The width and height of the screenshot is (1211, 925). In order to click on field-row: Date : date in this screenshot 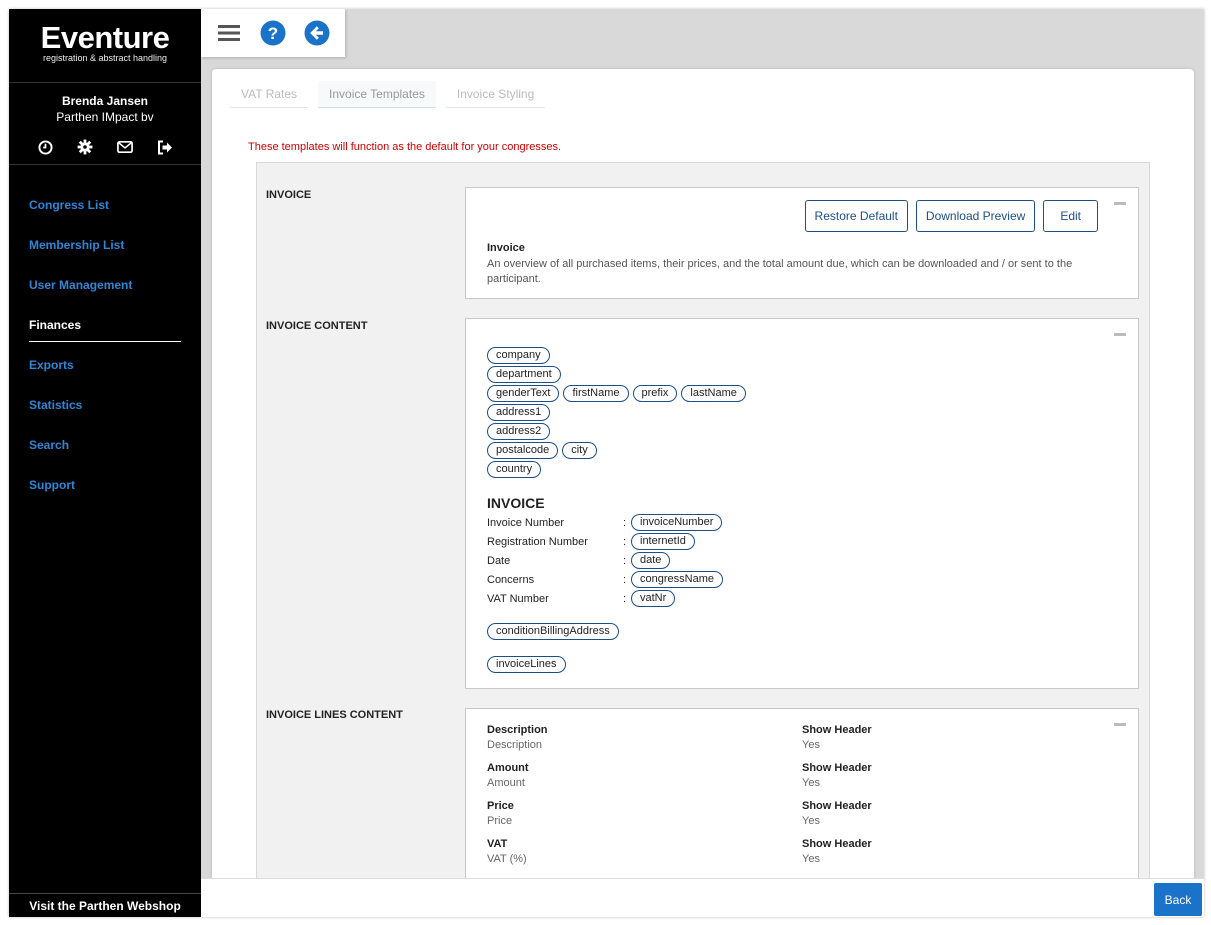, I will do `click(605, 560)`.